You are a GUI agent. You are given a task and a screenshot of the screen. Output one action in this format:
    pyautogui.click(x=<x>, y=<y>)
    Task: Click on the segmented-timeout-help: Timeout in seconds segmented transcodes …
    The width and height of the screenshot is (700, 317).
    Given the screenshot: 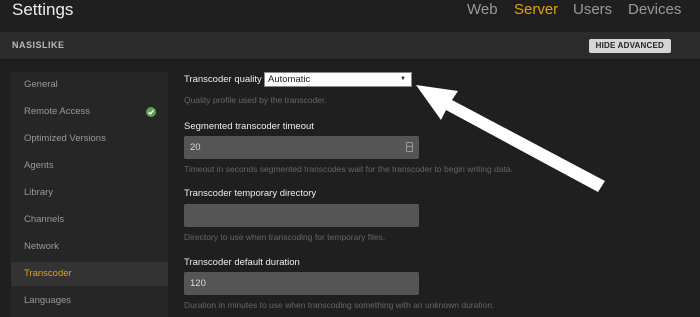 What is the action you would take?
    pyautogui.click(x=349, y=169)
    